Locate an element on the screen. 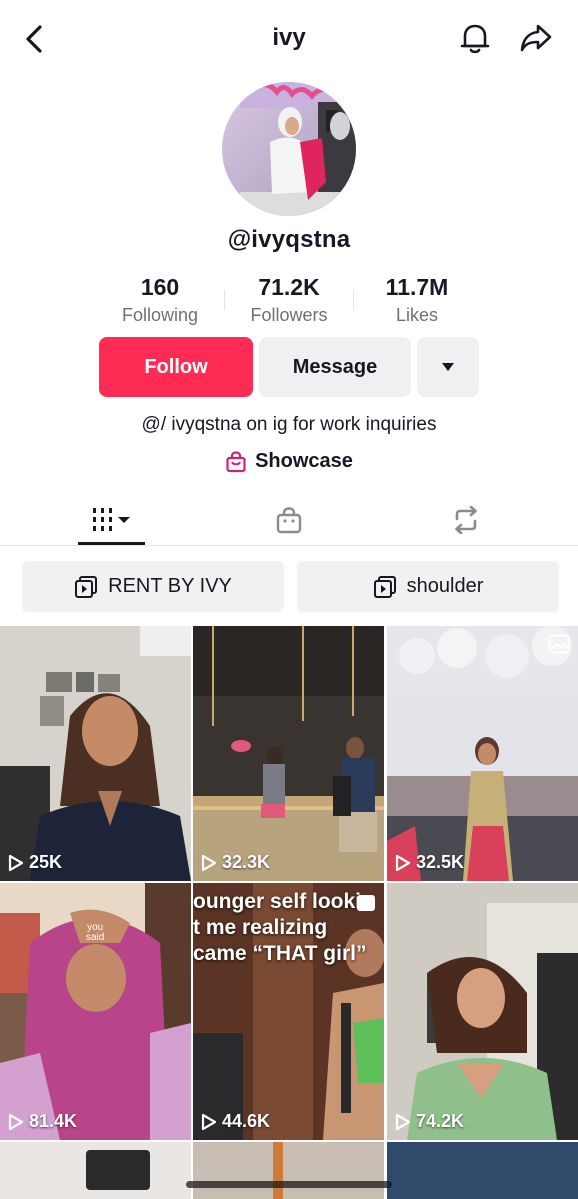 Image resolution: width=578 pixels, height=1199 pixels. following-count: 160 is located at coordinates (160, 287).